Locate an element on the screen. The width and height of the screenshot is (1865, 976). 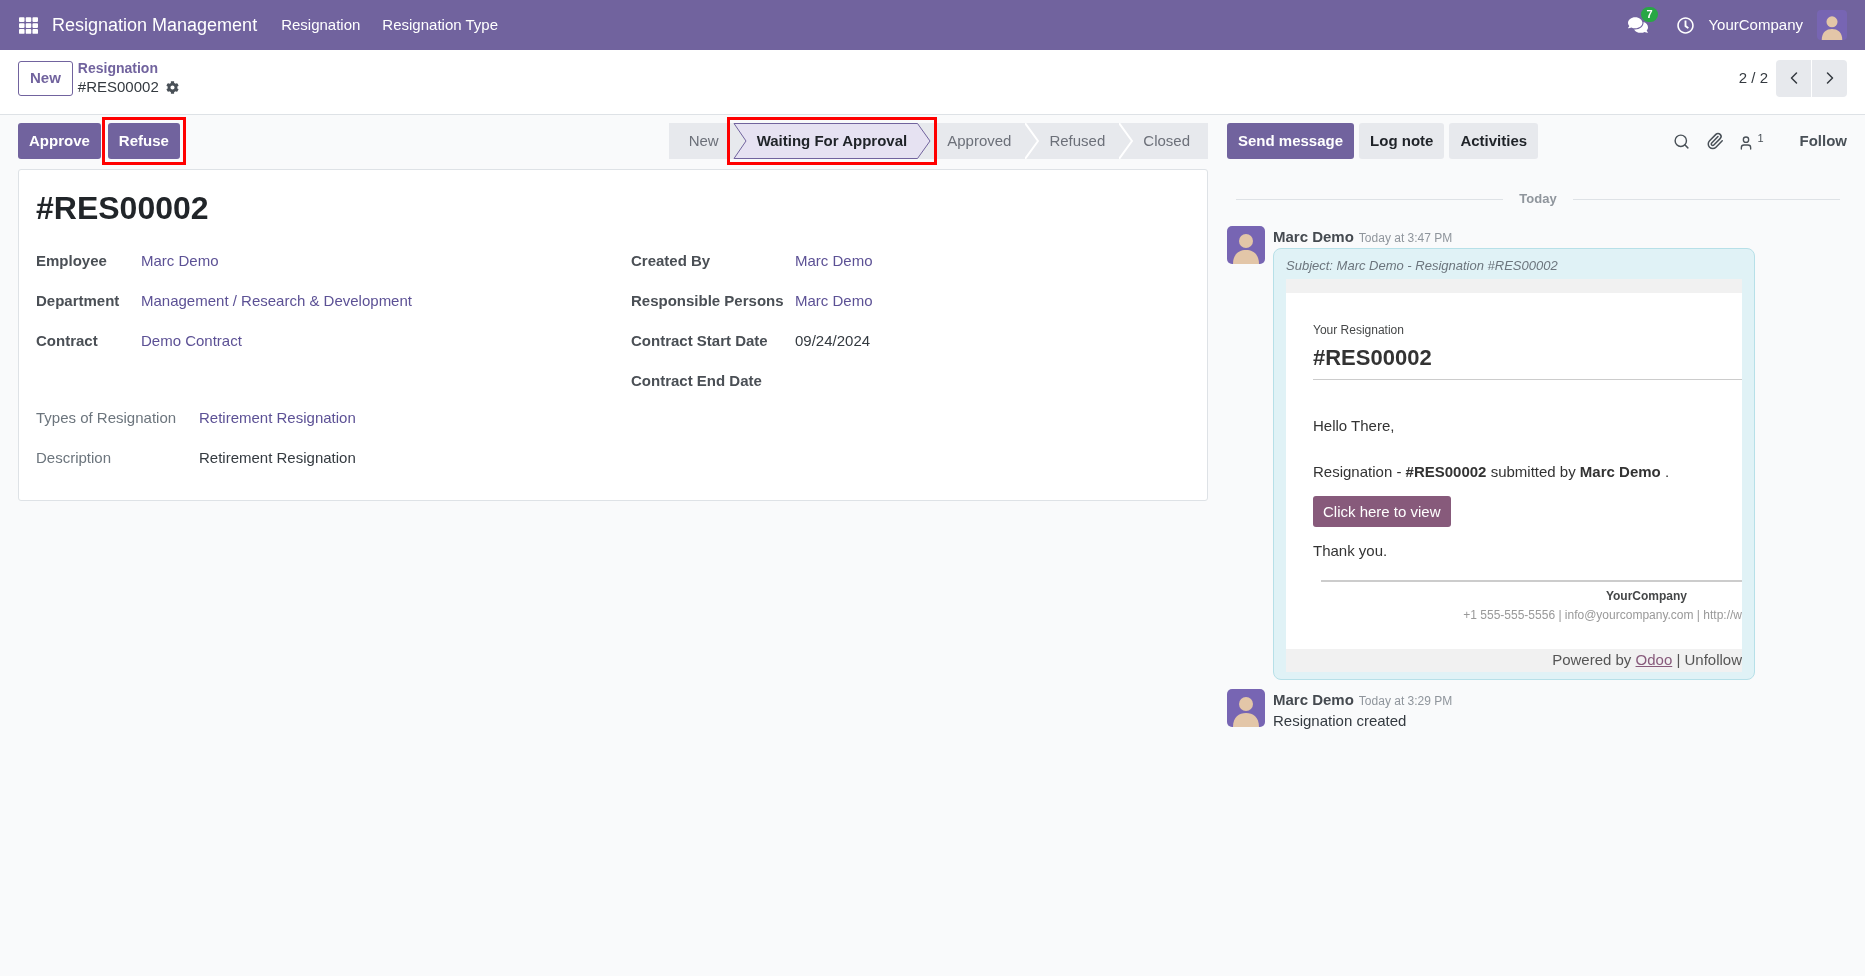
menu-item: Resignation is located at coordinates (321, 25).